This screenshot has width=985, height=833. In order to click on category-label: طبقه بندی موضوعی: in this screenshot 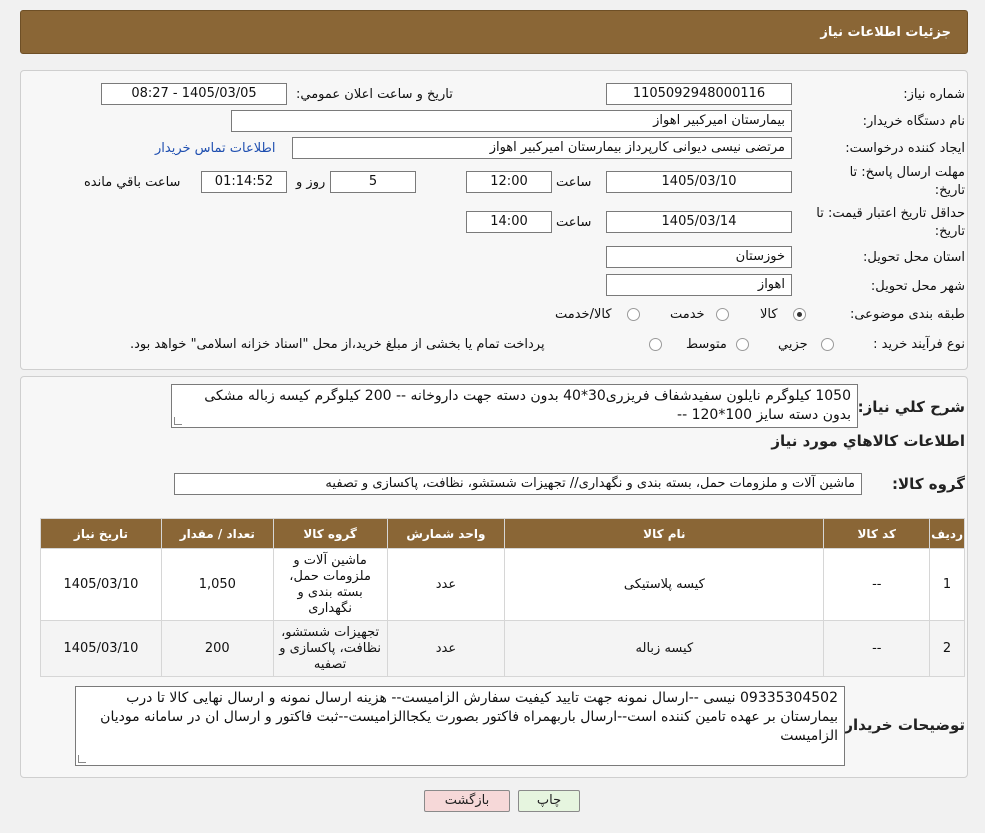, I will do `click(907, 314)`.